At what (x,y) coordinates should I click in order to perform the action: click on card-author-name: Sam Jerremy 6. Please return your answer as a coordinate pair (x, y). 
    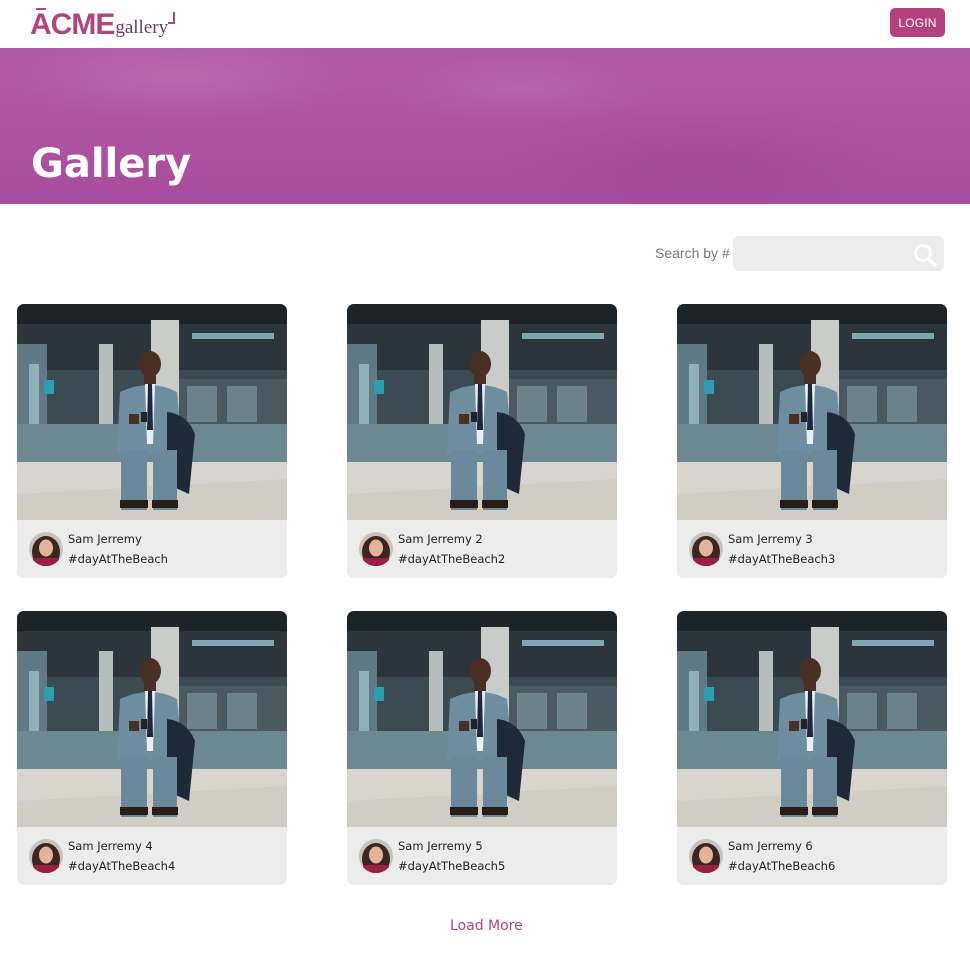
    Looking at the image, I should click on (770, 846).